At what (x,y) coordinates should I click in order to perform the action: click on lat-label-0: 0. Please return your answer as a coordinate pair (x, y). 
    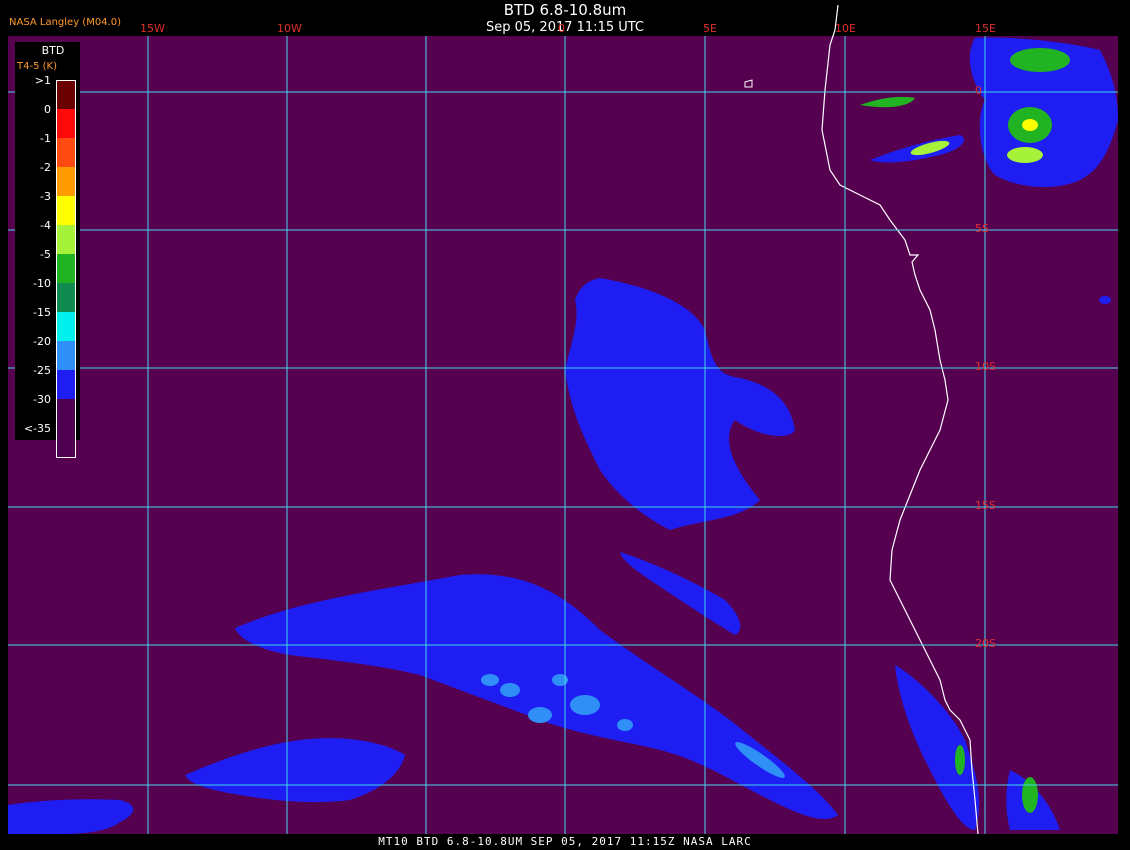
    Looking at the image, I should click on (978, 90).